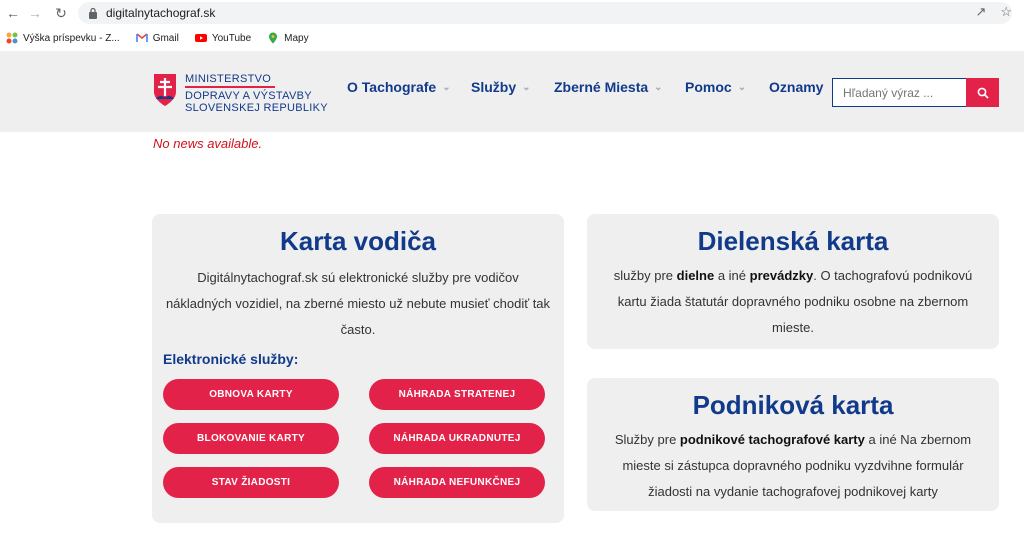 Image resolution: width=1024 pixels, height=537 pixels. I want to click on bookmark-label: Mapy, so click(296, 38).